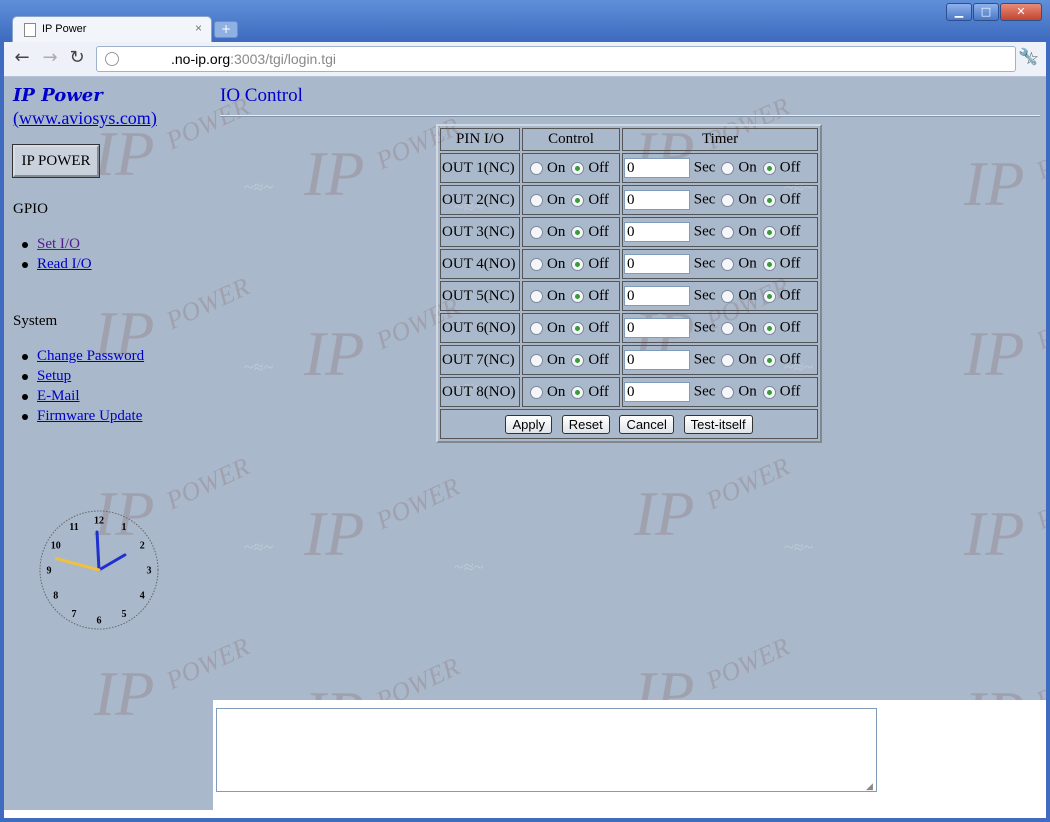 This screenshot has width=1050, height=822. Describe the element at coordinates (85, 118) in the screenshot. I see `brand-link: (www.aviosys.com)` at that location.